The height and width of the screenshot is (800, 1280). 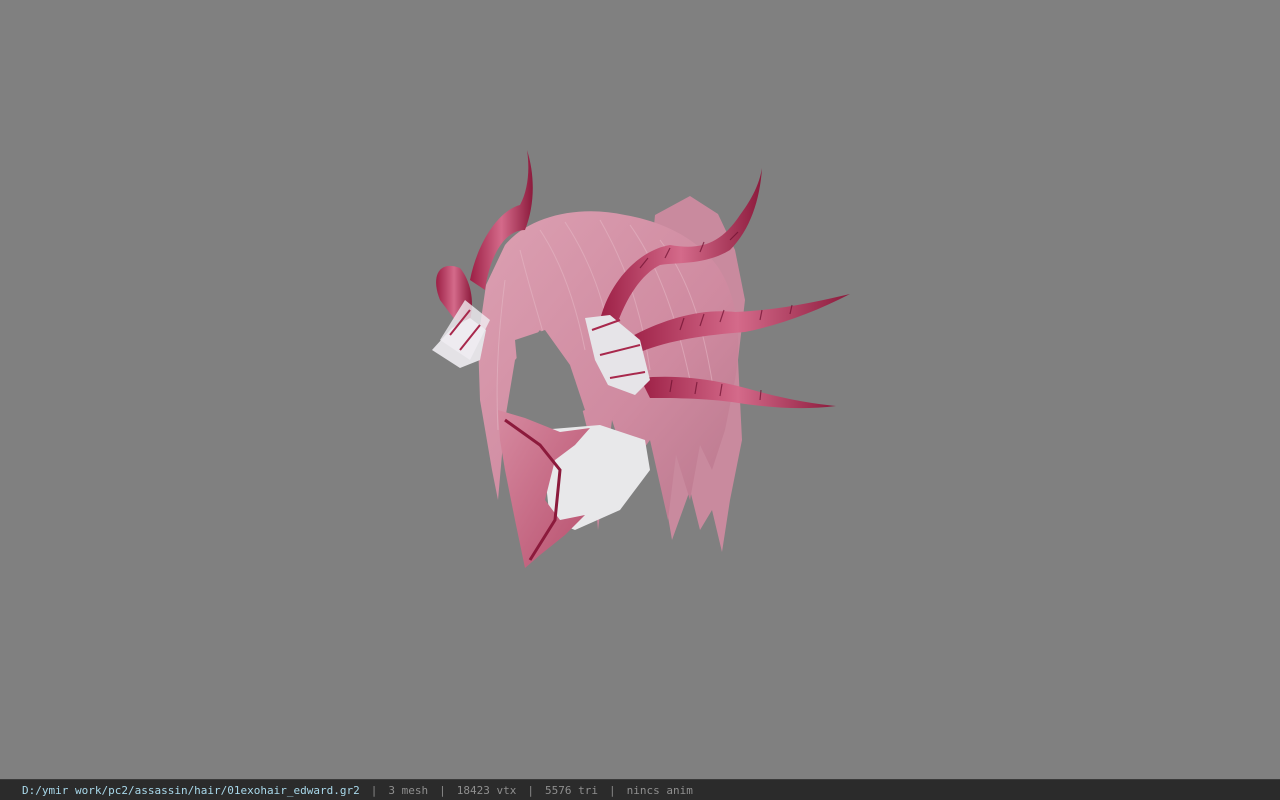 I want to click on triangle-count: 5576 tri, so click(x=571, y=790).